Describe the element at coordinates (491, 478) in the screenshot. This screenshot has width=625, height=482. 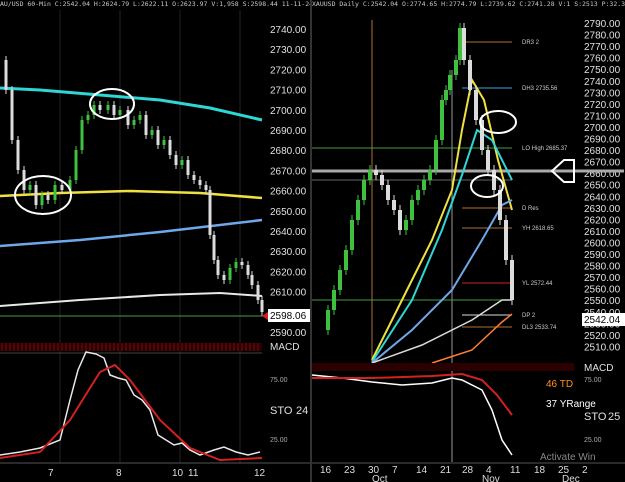
I see `x-month-label: Nov` at that location.